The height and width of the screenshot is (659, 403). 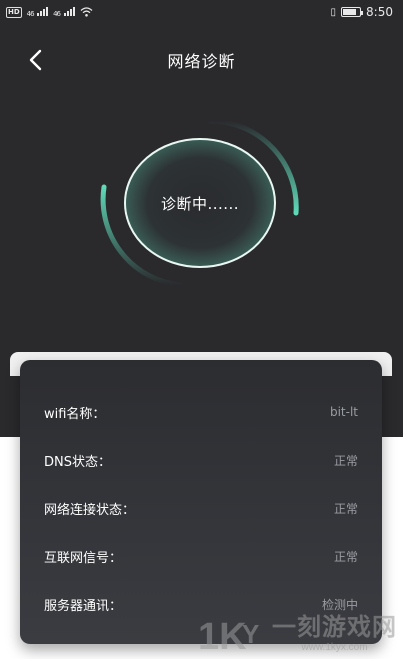 What do you see at coordinates (43, 11) in the screenshot?
I see `signal-bars-icon` at bounding box center [43, 11].